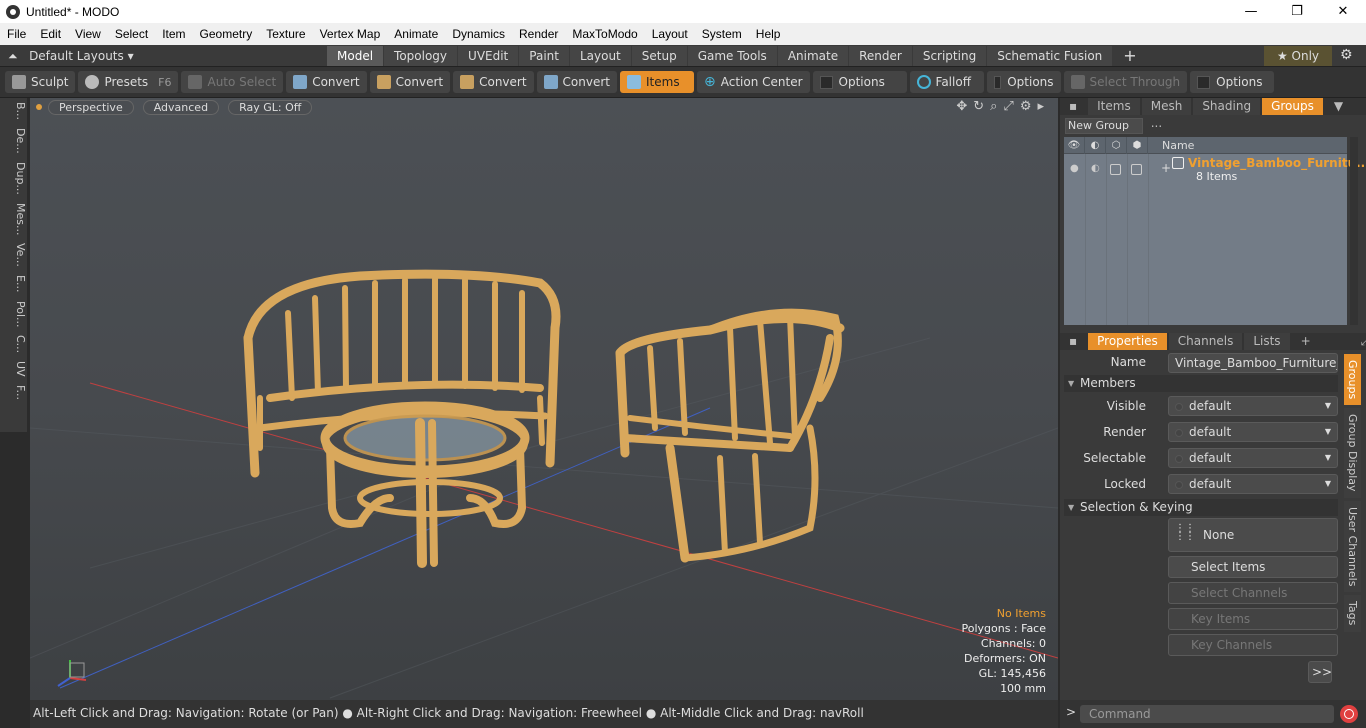  I want to click on lock-cube-icon: ⬢, so click(1137, 145).